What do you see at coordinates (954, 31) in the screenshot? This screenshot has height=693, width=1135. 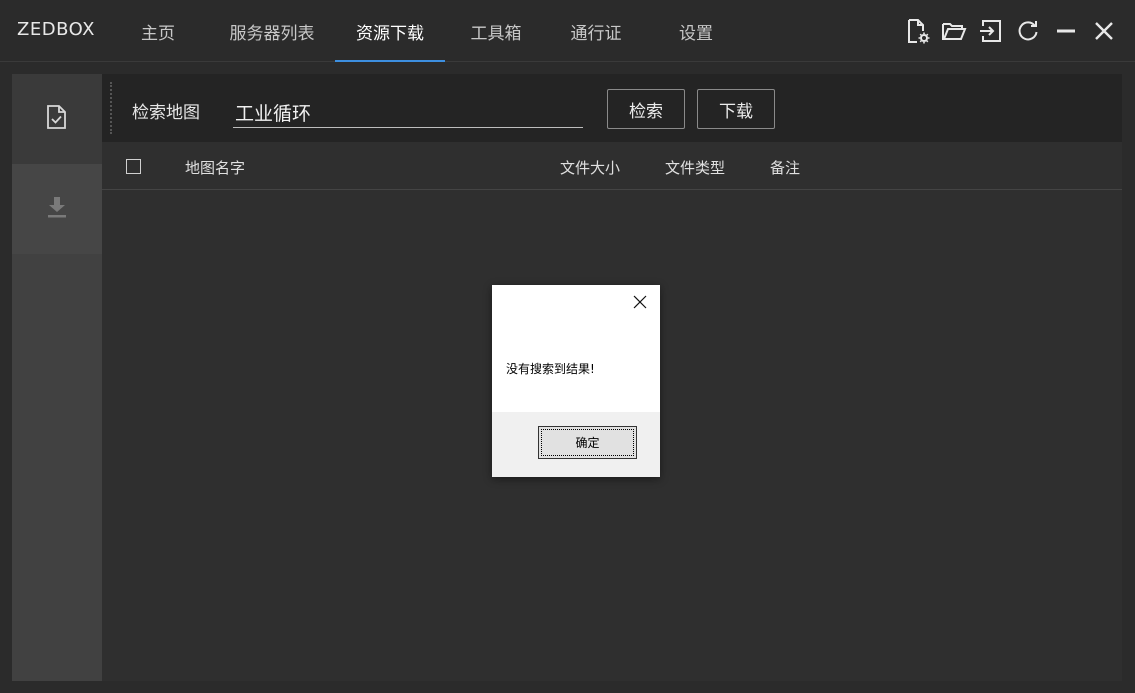 I see `folder-open-icon` at bounding box center [954, 31].